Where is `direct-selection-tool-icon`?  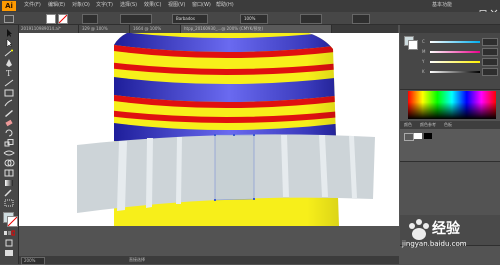
direct-selection-tool-icon is located at coordinates (9, 43).